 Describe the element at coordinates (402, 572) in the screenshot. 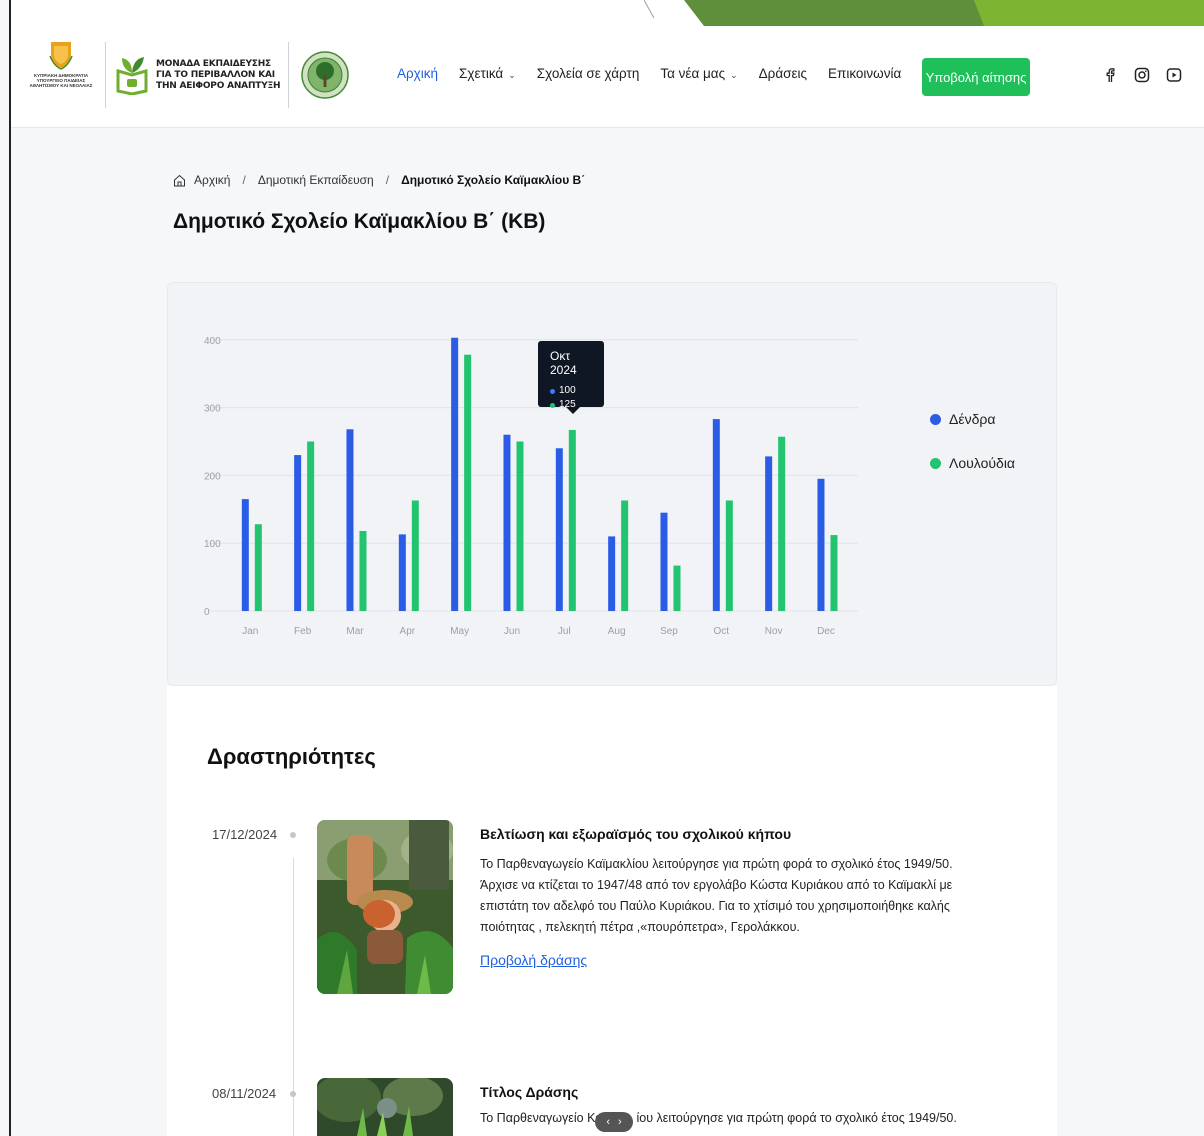

I see `bar-trees-apr` at that location.